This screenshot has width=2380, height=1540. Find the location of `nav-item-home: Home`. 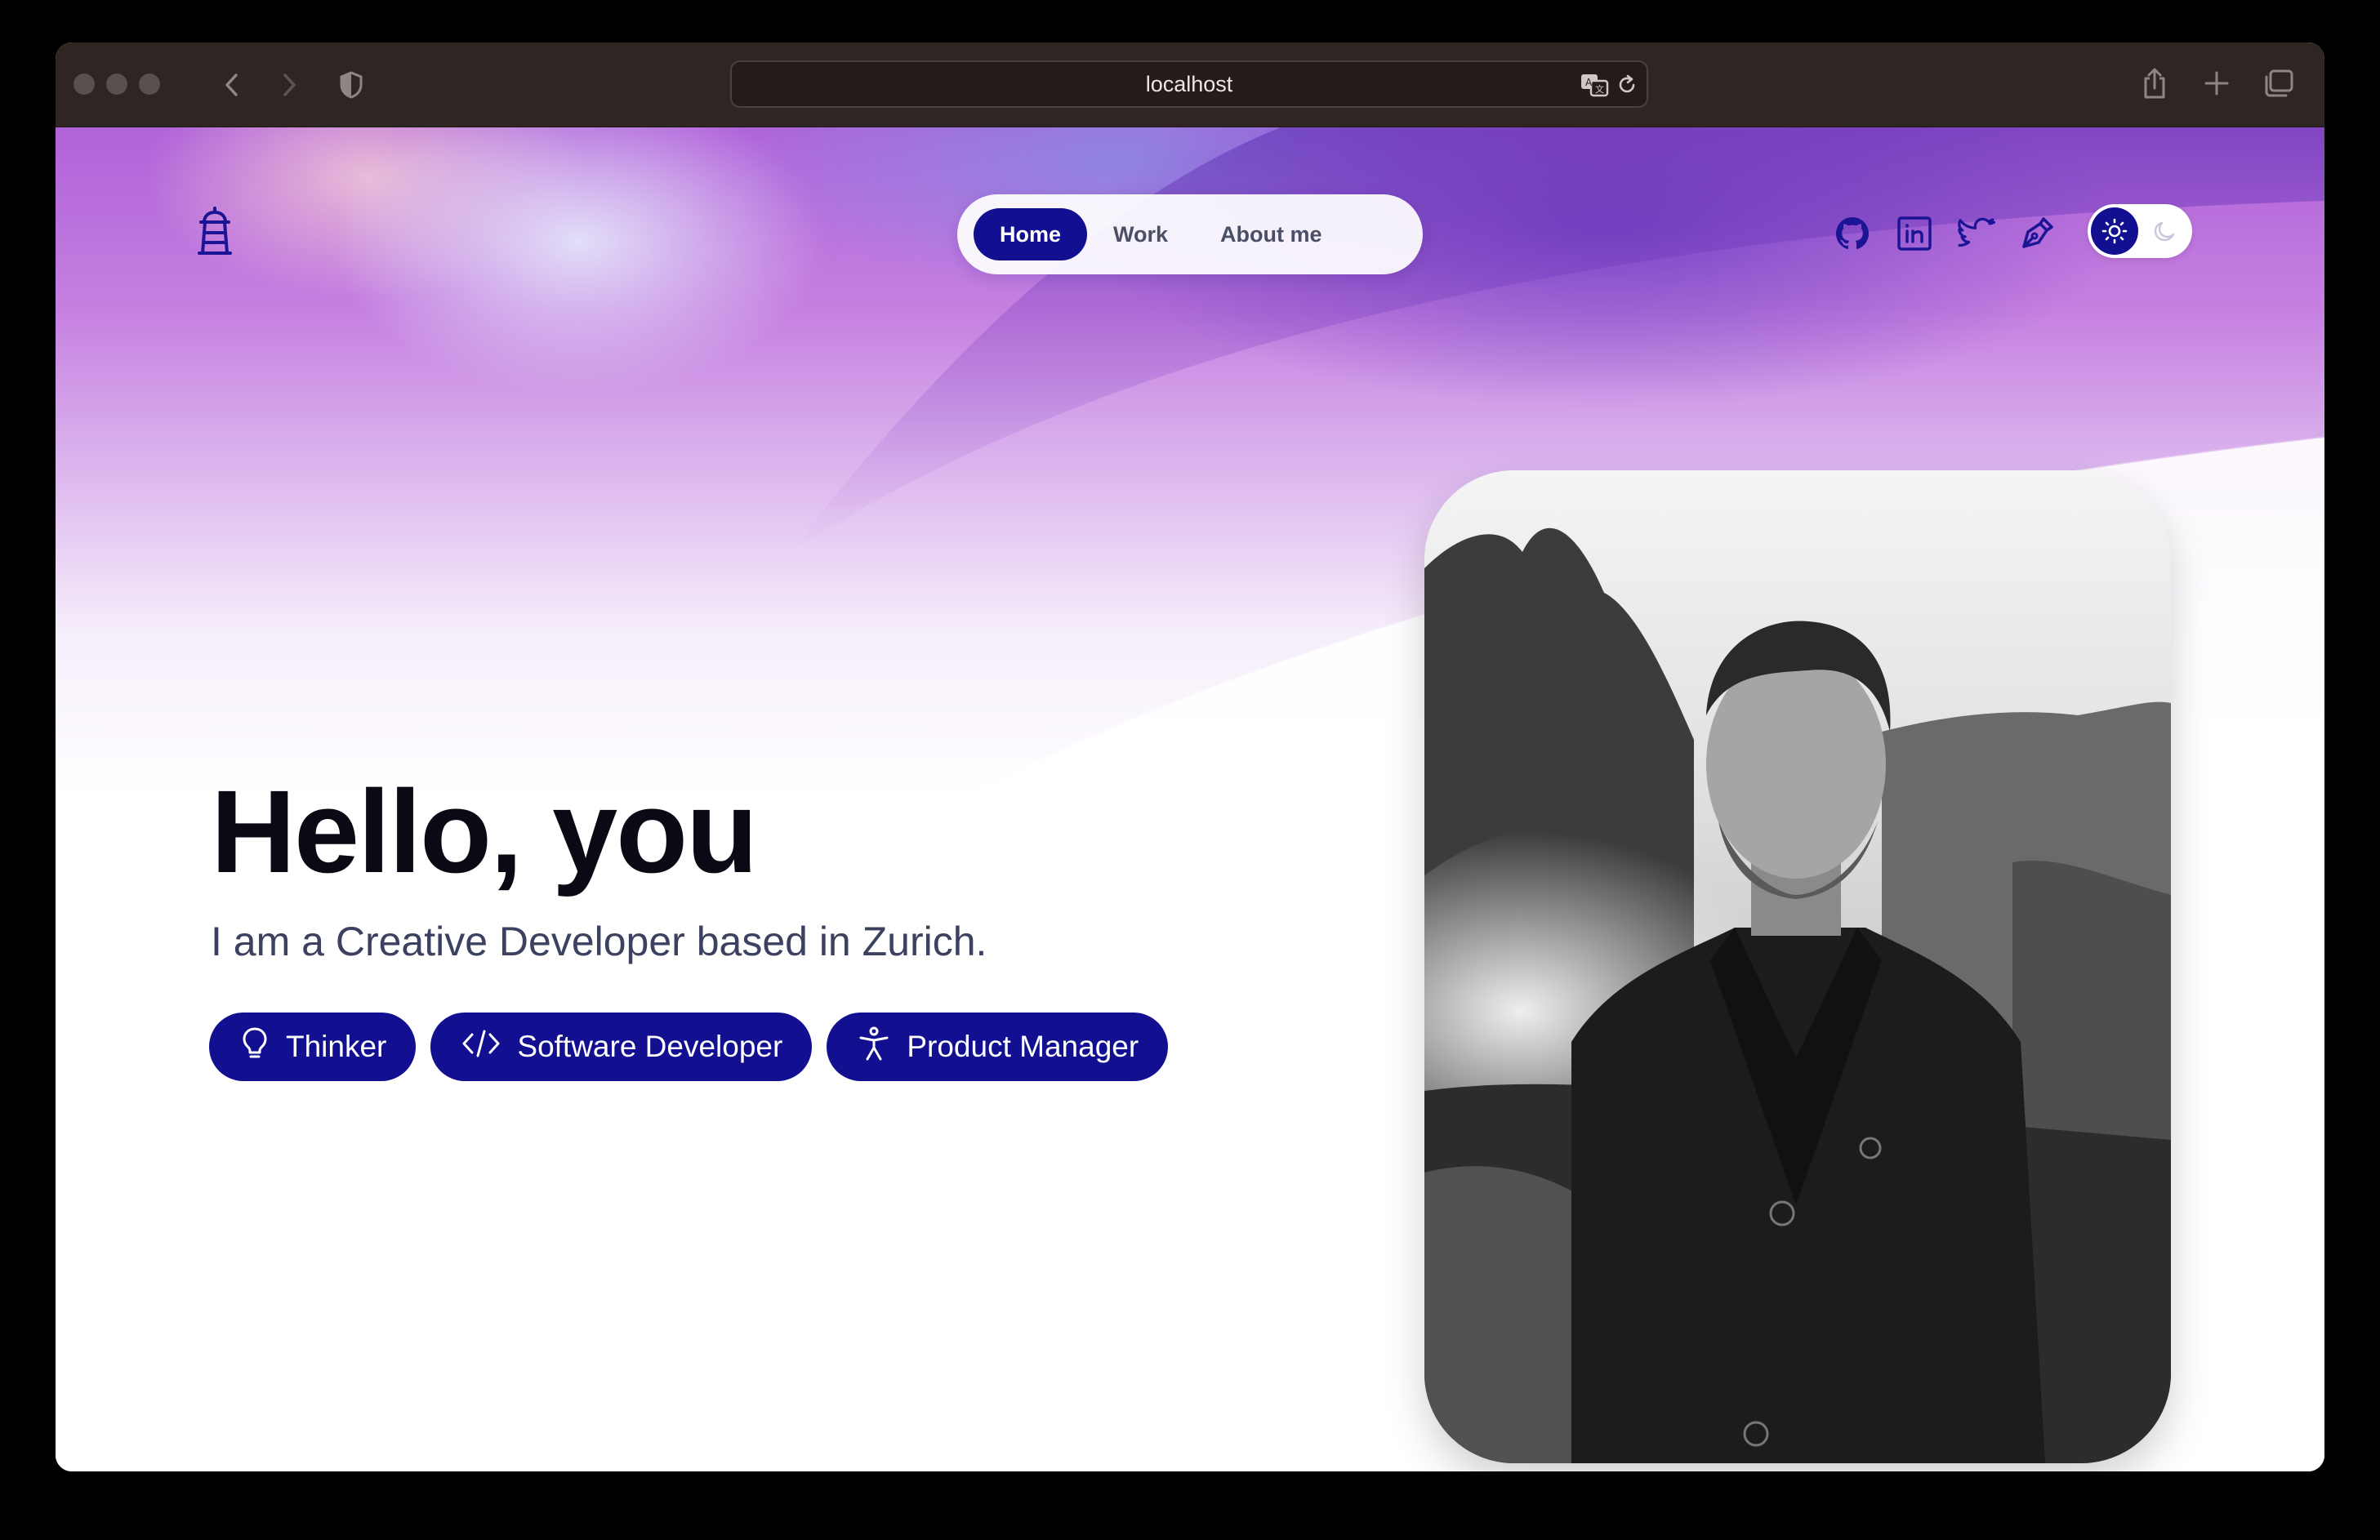

nav-item-home: Home is located at coordinates (1031, 234).